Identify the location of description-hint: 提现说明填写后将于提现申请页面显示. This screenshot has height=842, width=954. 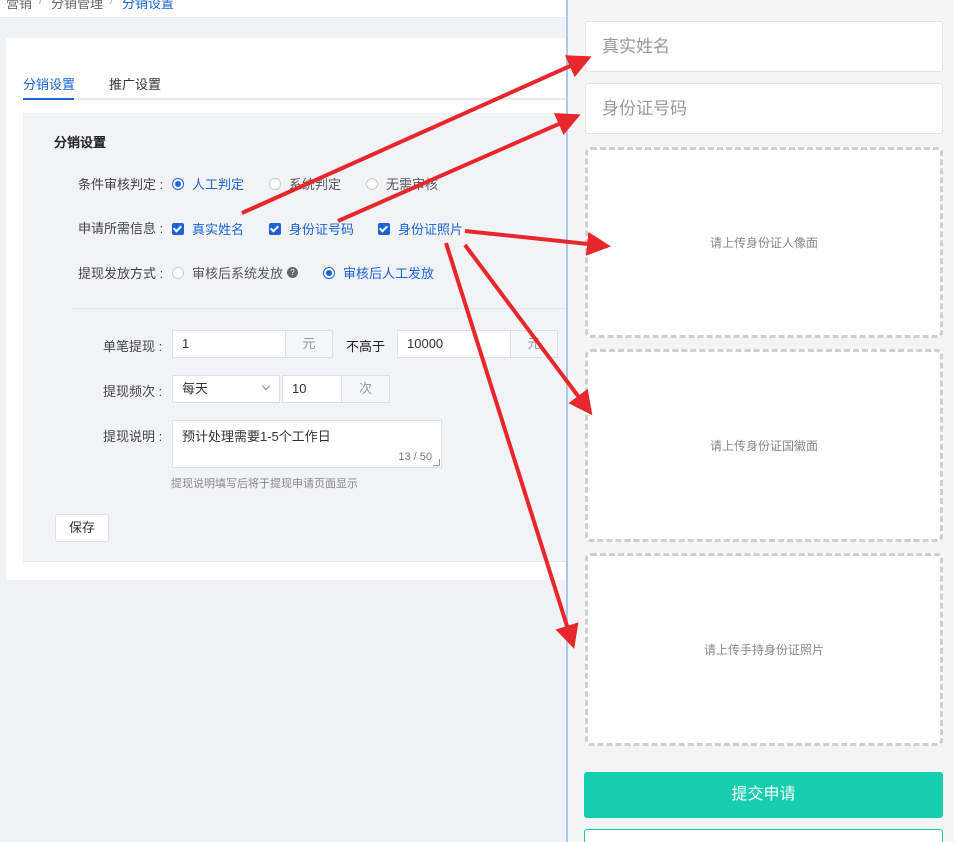
(264, 484).